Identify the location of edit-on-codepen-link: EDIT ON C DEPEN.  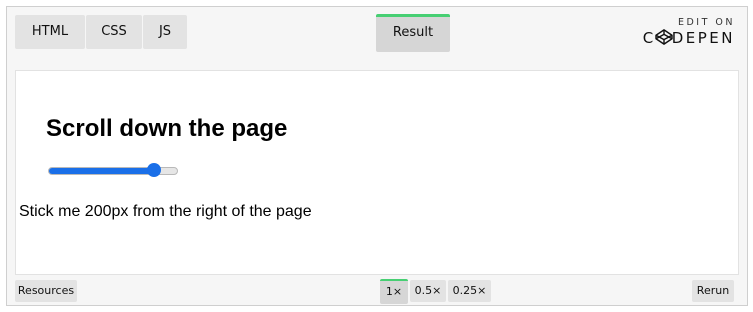
(685, 32).